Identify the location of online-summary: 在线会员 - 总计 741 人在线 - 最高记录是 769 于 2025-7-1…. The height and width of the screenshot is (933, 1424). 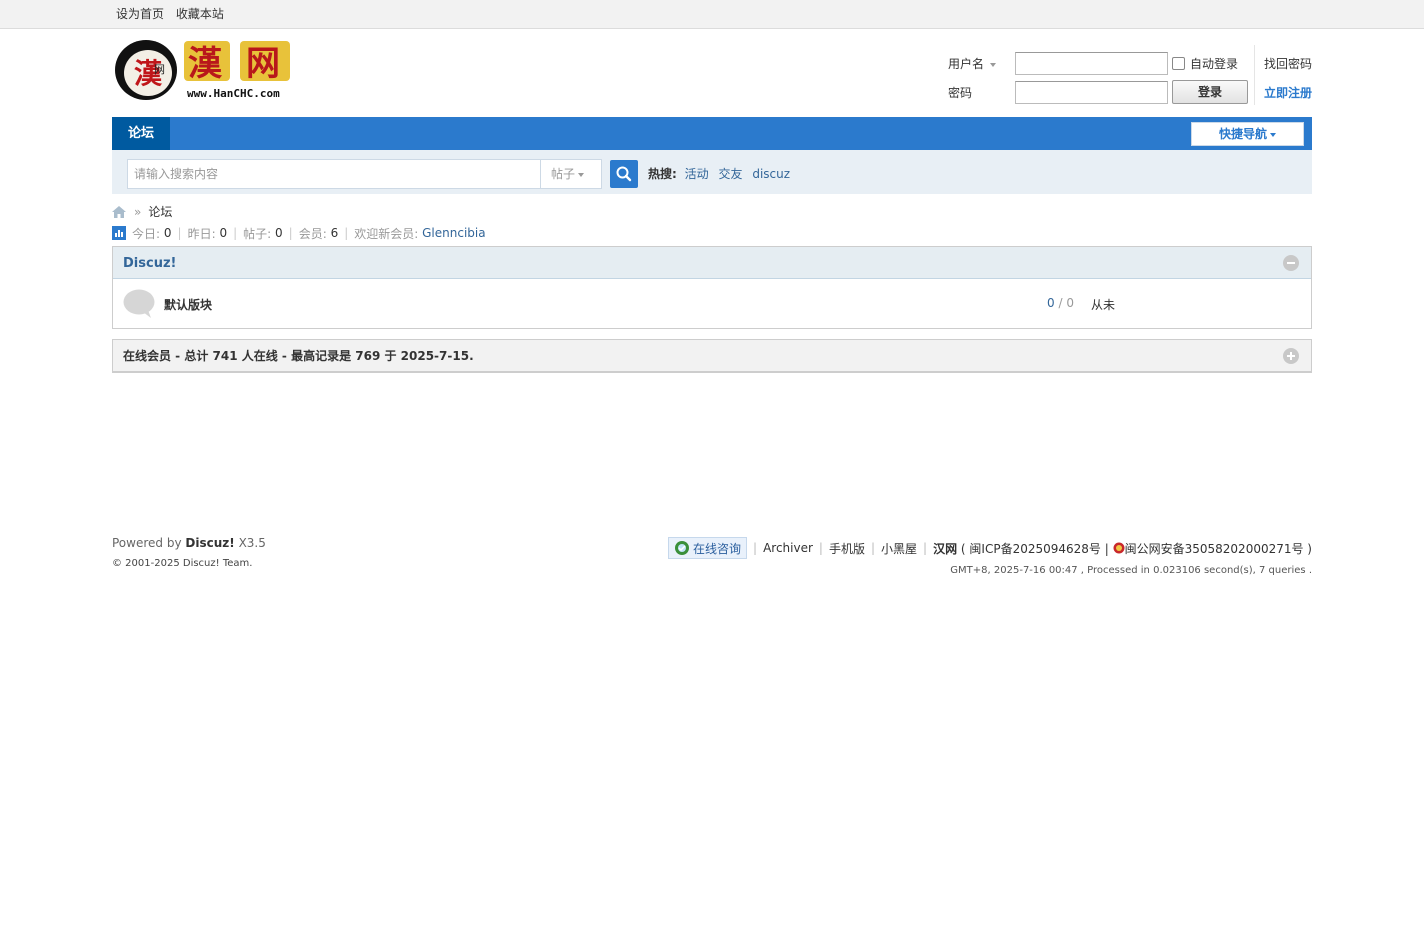
(298, 356).